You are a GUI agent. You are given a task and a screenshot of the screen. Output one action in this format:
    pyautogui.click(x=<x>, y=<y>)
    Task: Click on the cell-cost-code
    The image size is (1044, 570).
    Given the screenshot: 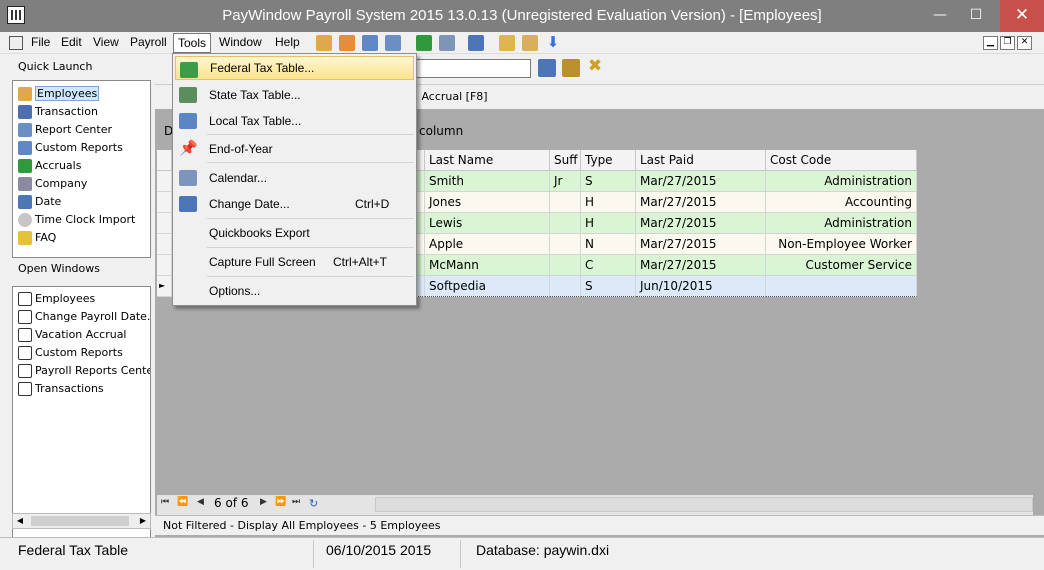 What is the action you would take?
    pyautogui.click(x=841, y=286)
    